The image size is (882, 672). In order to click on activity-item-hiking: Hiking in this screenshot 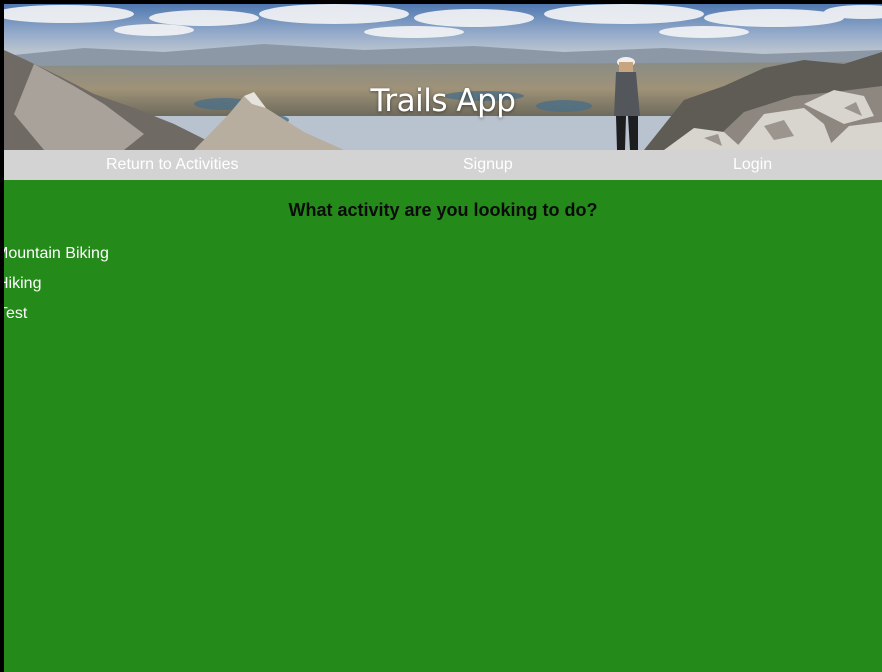, I will do `click(56, 287)`.